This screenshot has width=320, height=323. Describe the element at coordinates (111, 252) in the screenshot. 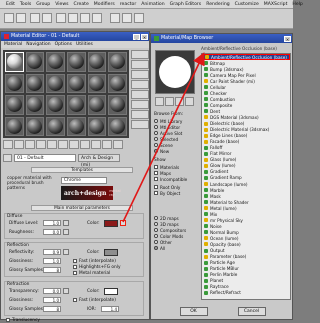

I see `reflection-color-swatch` at that location.